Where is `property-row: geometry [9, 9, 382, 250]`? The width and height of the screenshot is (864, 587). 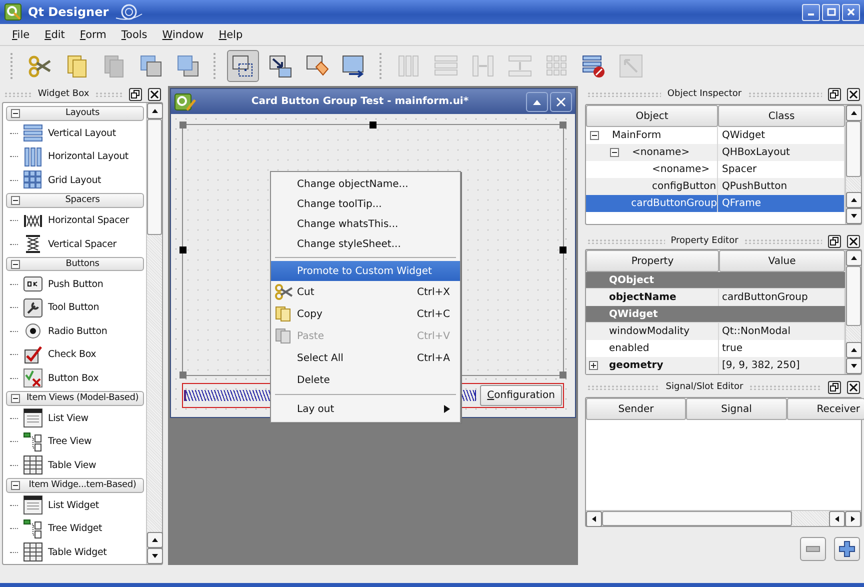
property-row: geometry [9, 9, 382, 250] is located at coordinates (715, 365).